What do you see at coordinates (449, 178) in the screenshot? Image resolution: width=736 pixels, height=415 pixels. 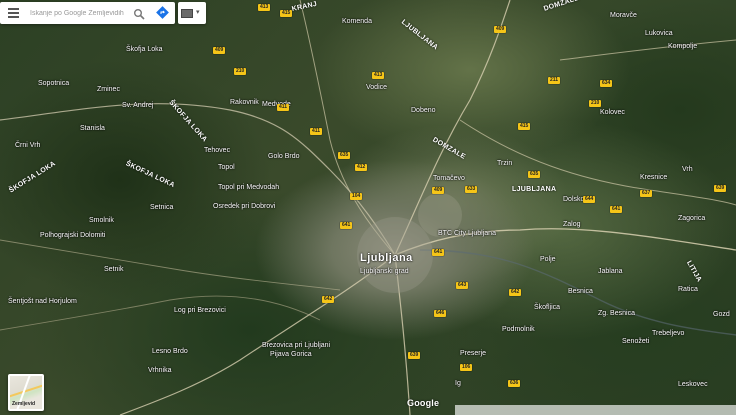 I see `label-tomacevo: Tomačevo` at bounding box center [449, 178].